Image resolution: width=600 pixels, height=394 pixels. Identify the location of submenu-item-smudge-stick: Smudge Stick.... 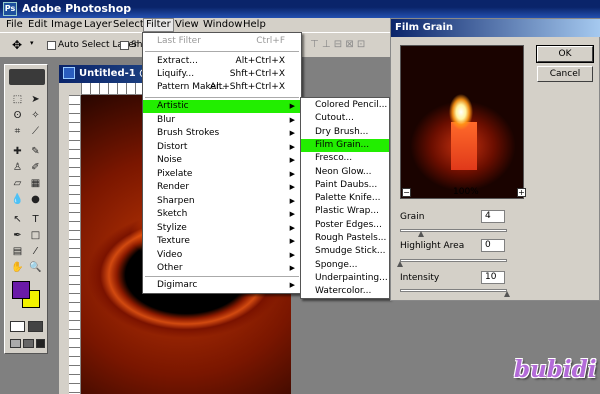
(345, 251).